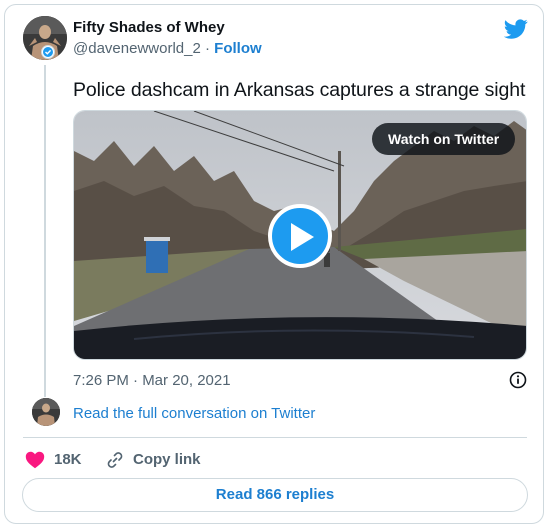 The width and height of the screenshot is (550, 531). I want to click on author-display-name: Fifty Shades of Whey, so click(149, 27).